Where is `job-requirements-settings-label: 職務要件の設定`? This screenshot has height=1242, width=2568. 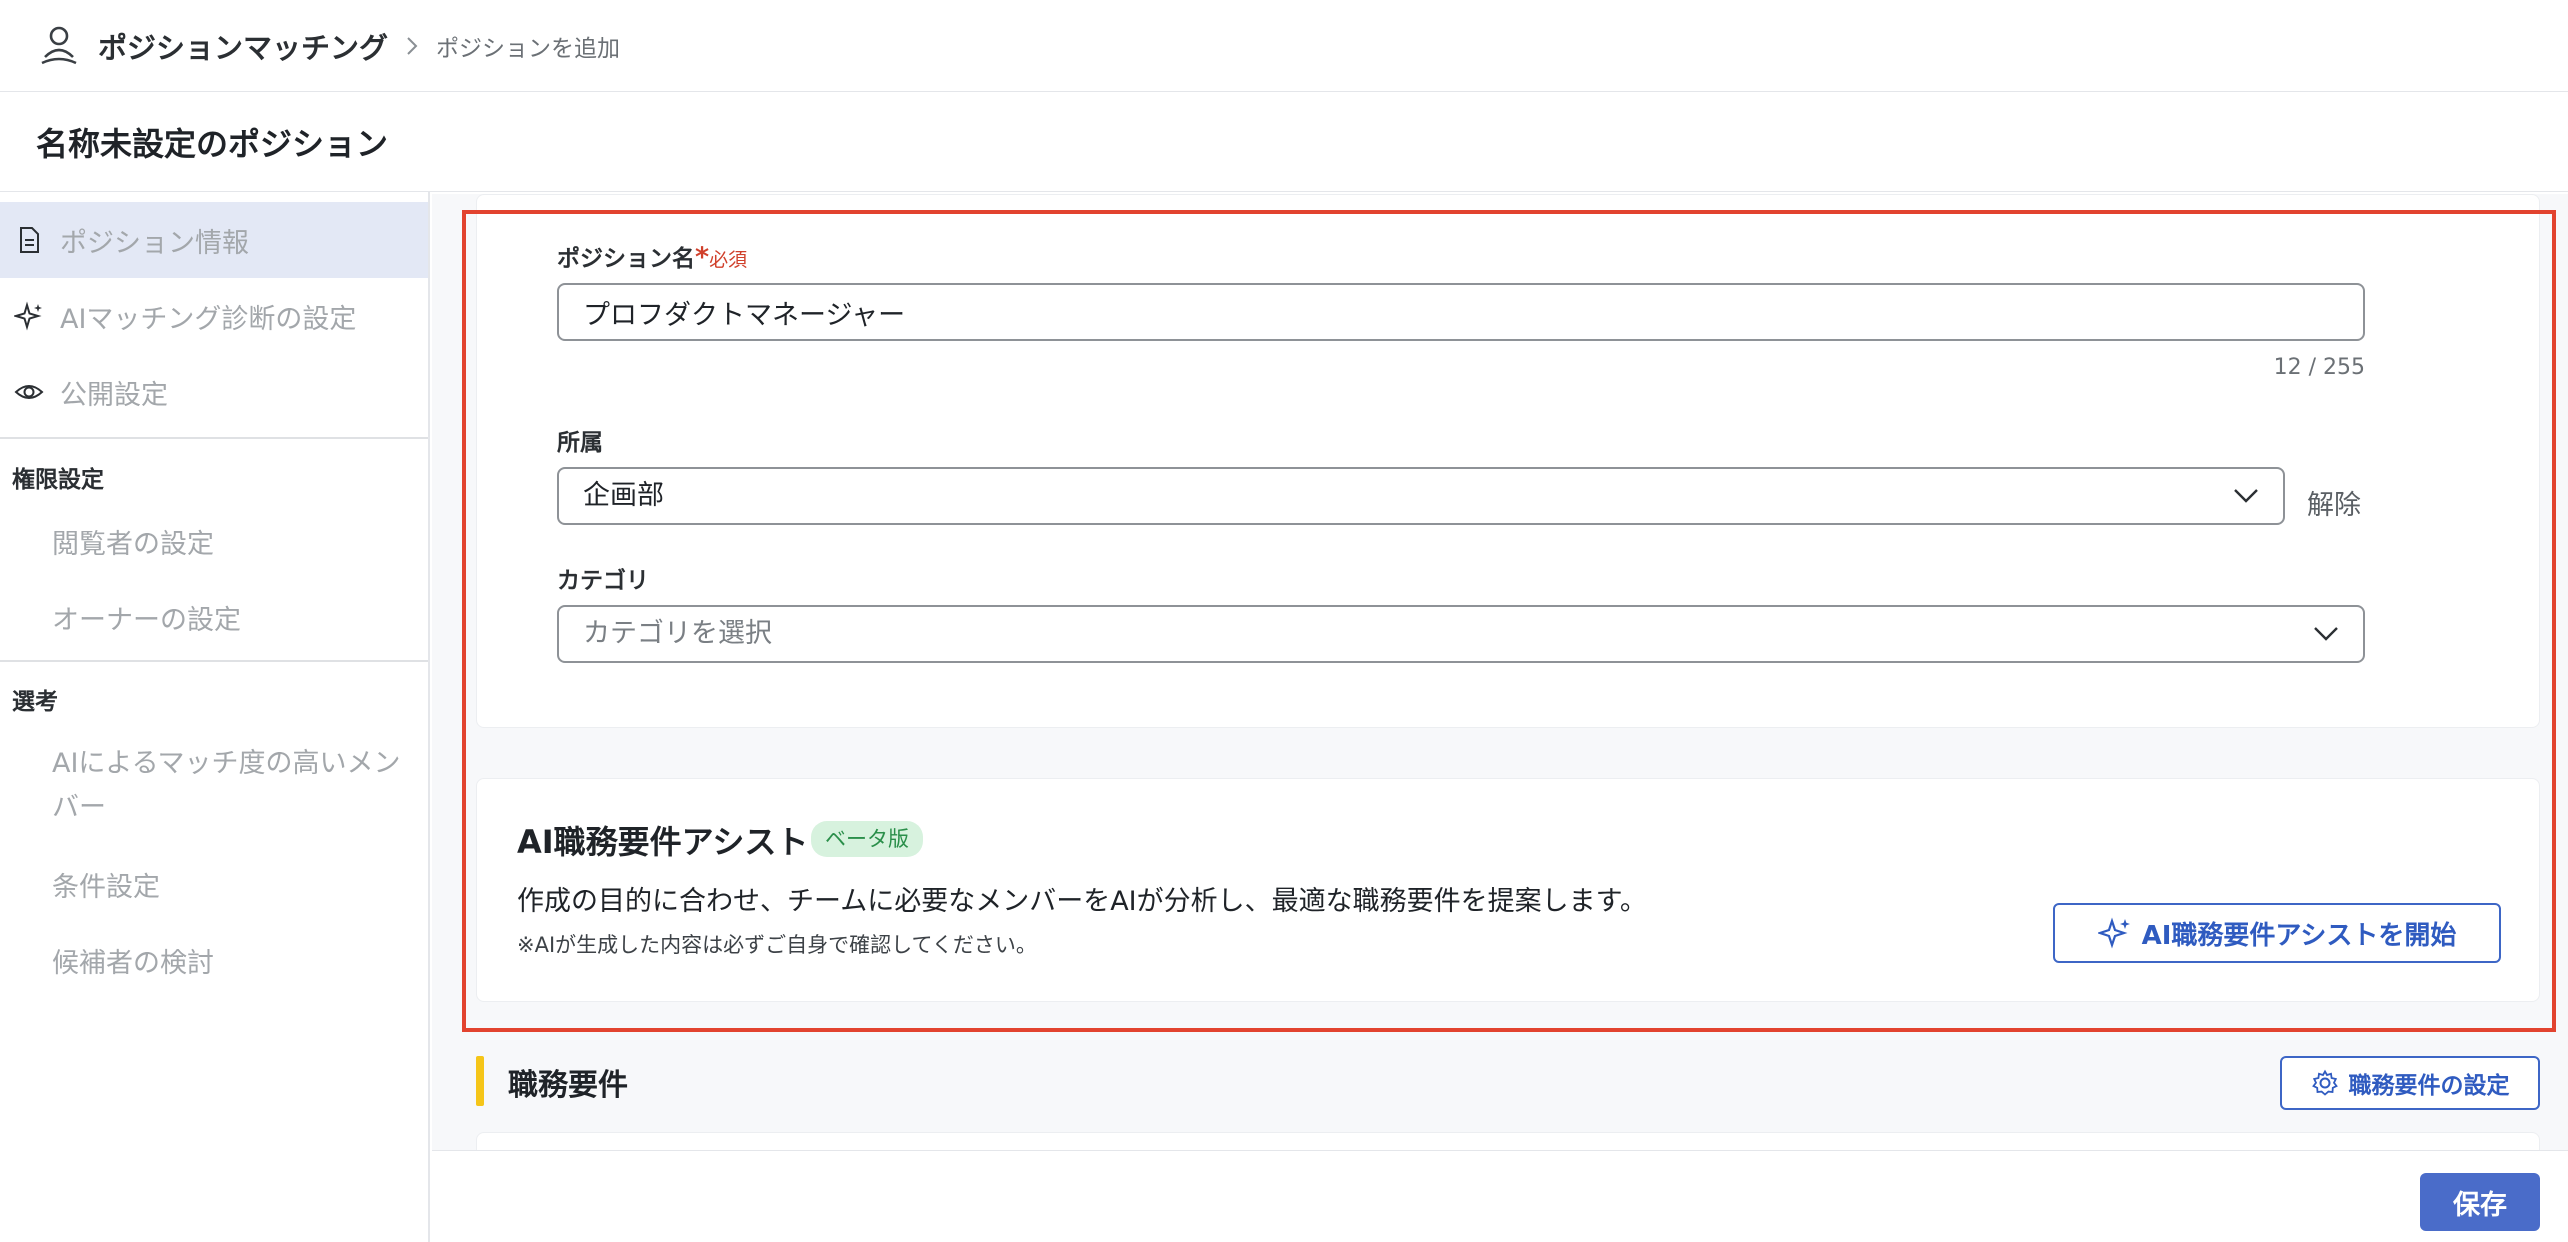
job-requirements-settings-label: 職務要件の設定 is located at coordinates (2429, 1086).